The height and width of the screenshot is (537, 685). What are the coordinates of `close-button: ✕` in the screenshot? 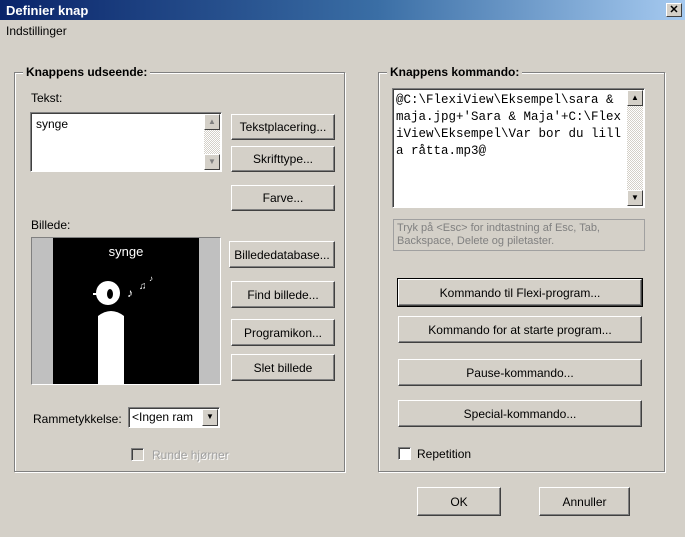 It's located at (674, 10).